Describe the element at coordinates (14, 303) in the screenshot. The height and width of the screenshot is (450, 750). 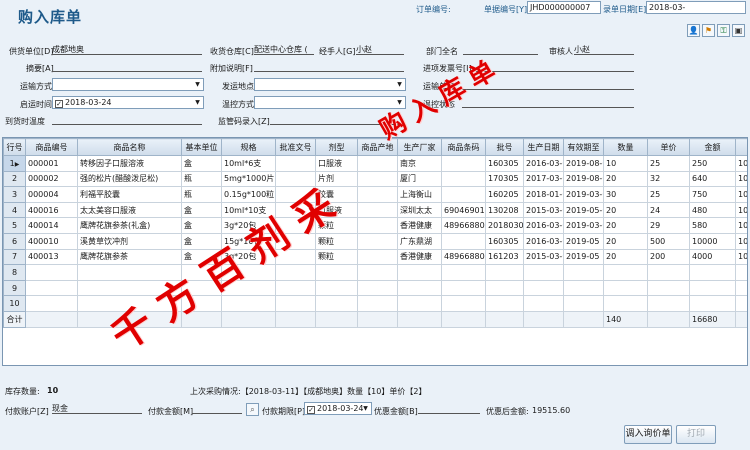
I see `row-number: 10` at that location.